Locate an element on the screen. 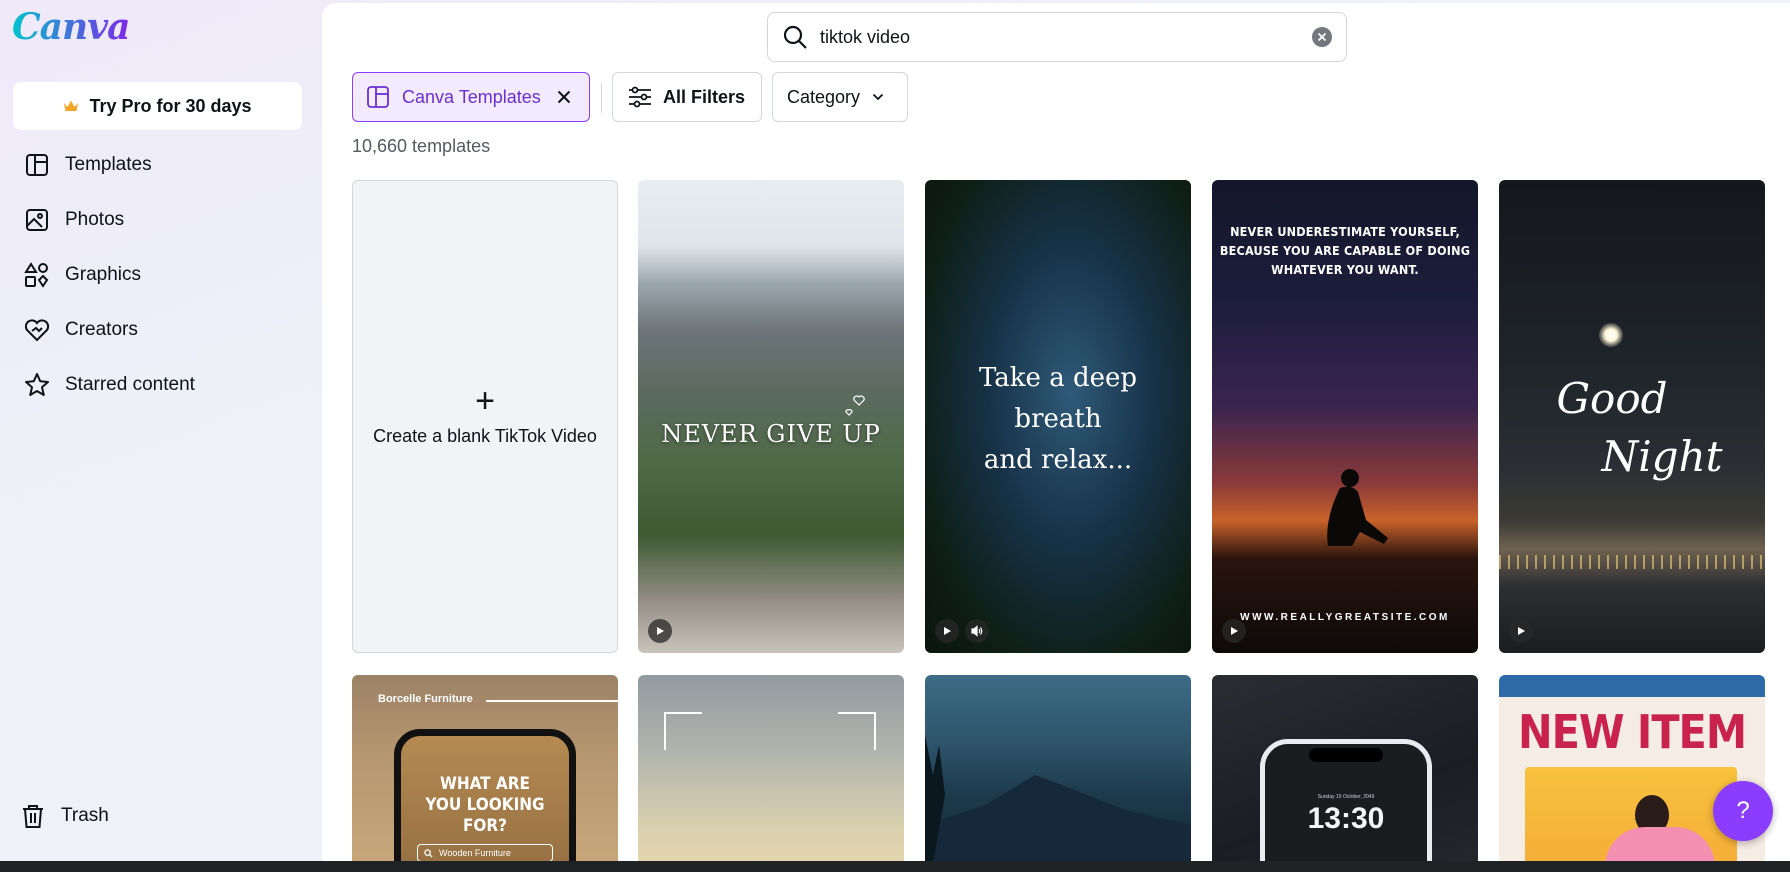 The height and width of the screenshot is (872, 1790). card-line: Night is located at coordinates (1662, 456).